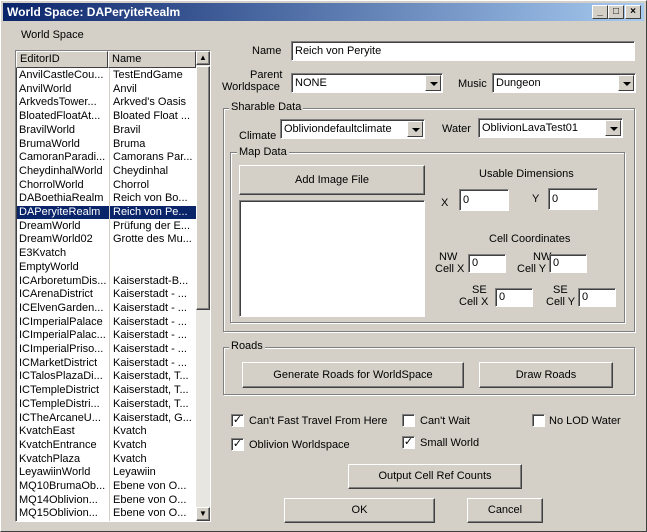  What do you see at coordinates (58, 444) in the screenshot?
I see `editorid-cell: KvatchEntrance` at bounding box center [58, 444].